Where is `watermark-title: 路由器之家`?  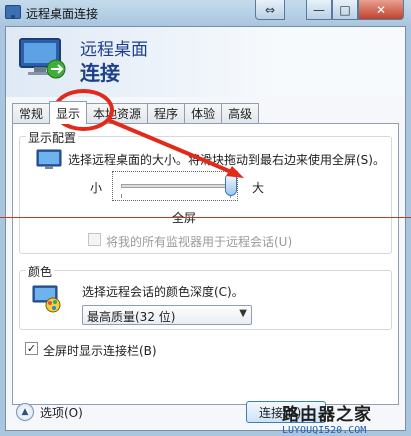
watermark-title: 路由器之家 is located at coordinates (327, 415).